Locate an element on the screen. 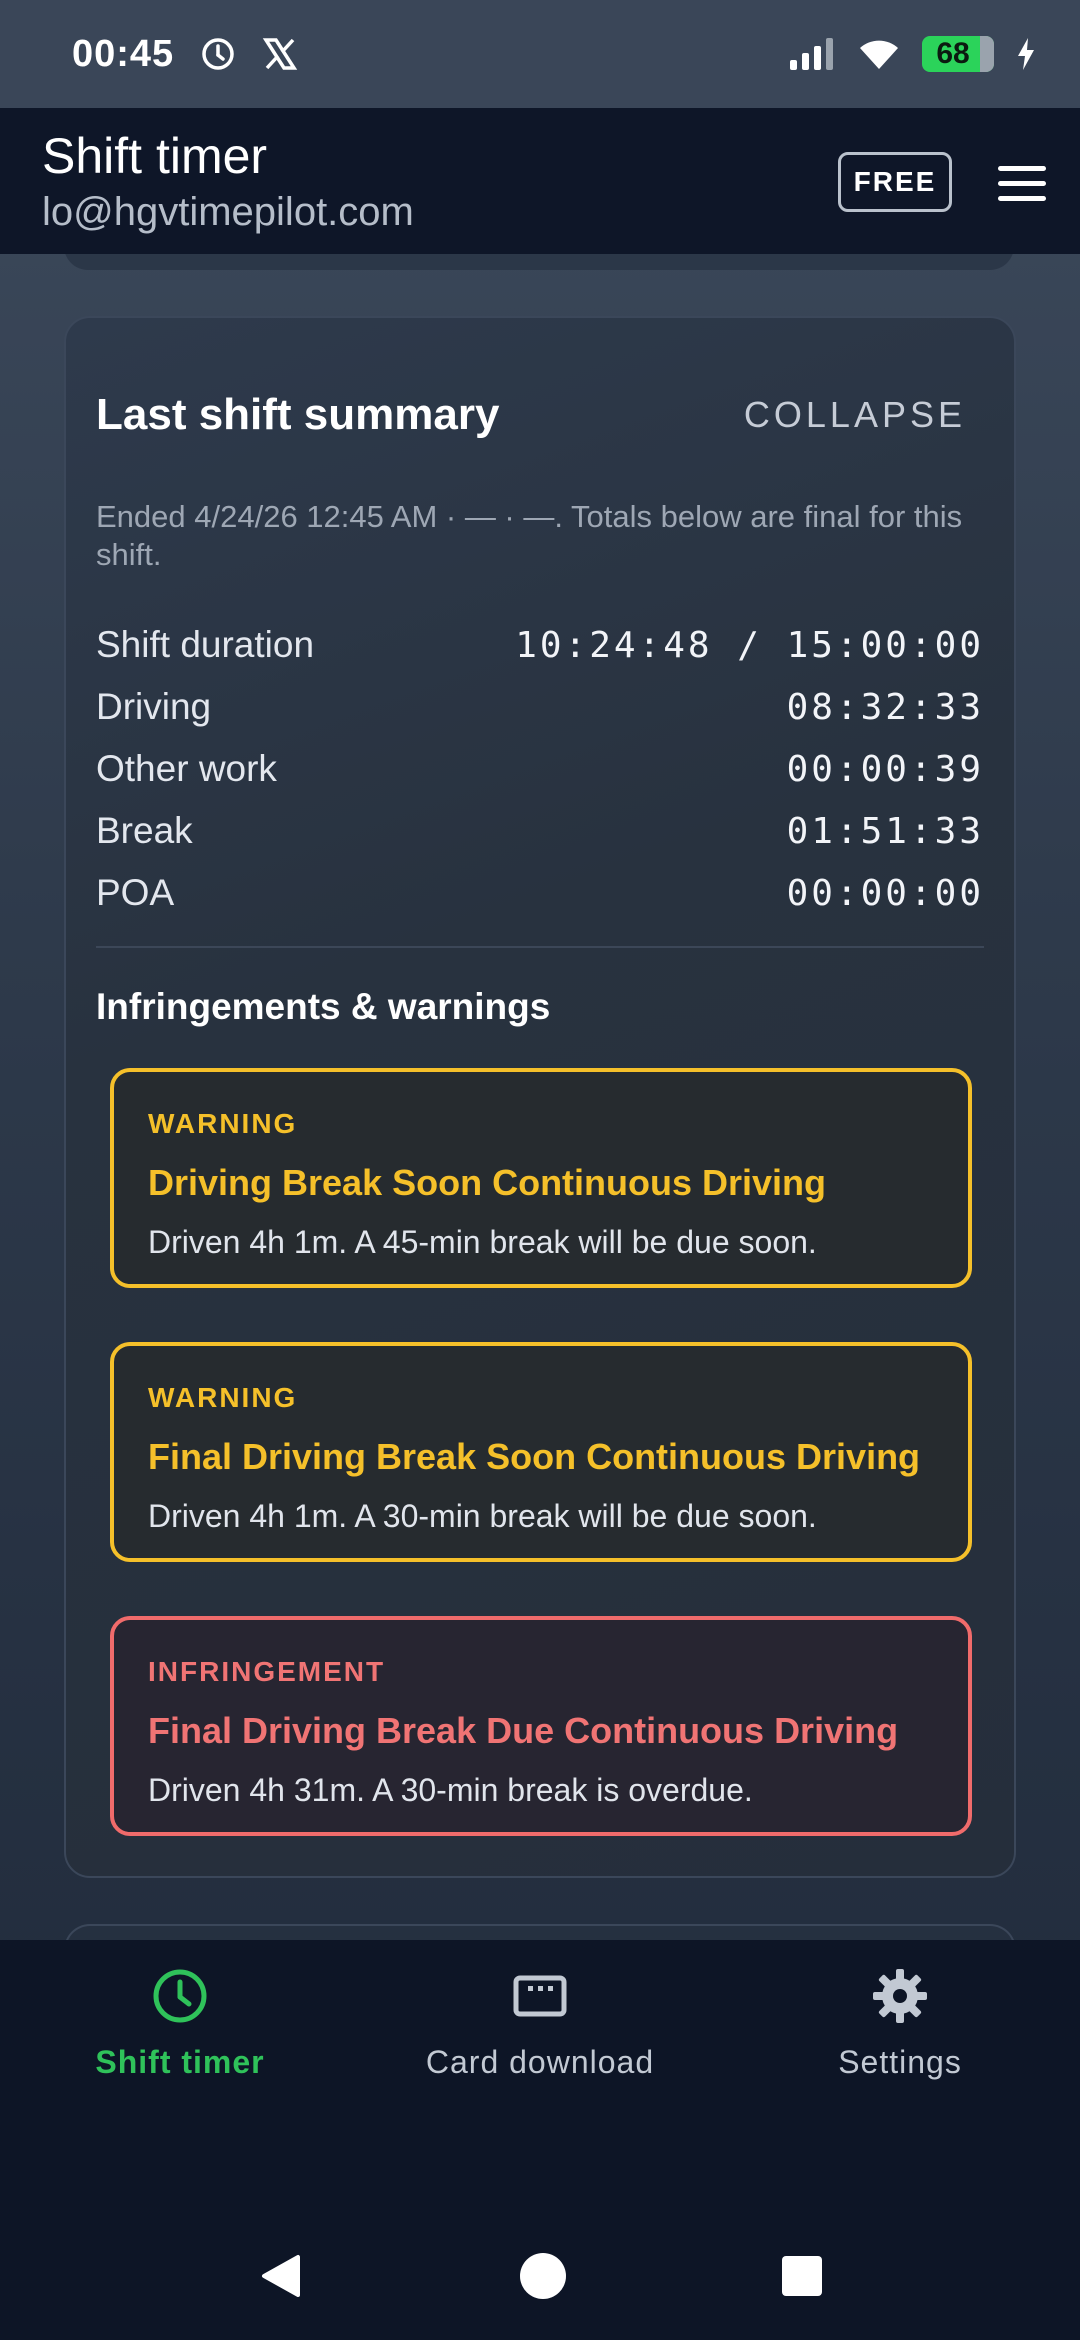  nav-settings: Settings is located at coordinates (900, 2089).